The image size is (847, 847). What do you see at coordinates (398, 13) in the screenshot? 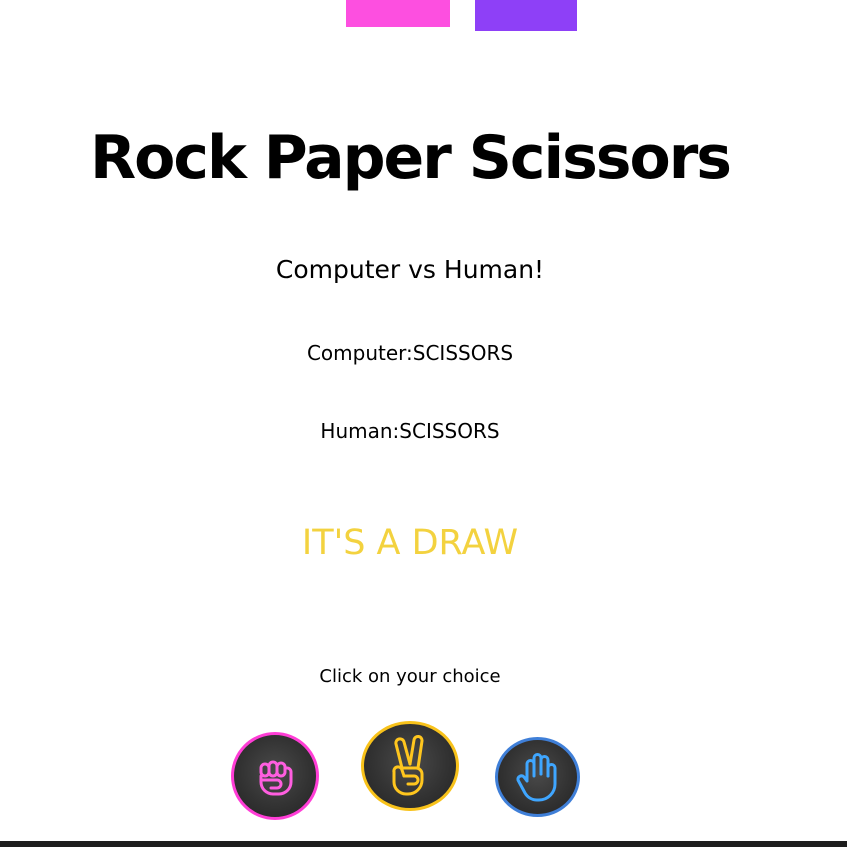
I see `pink-decoration-bar` at bounding box center [398, 13].